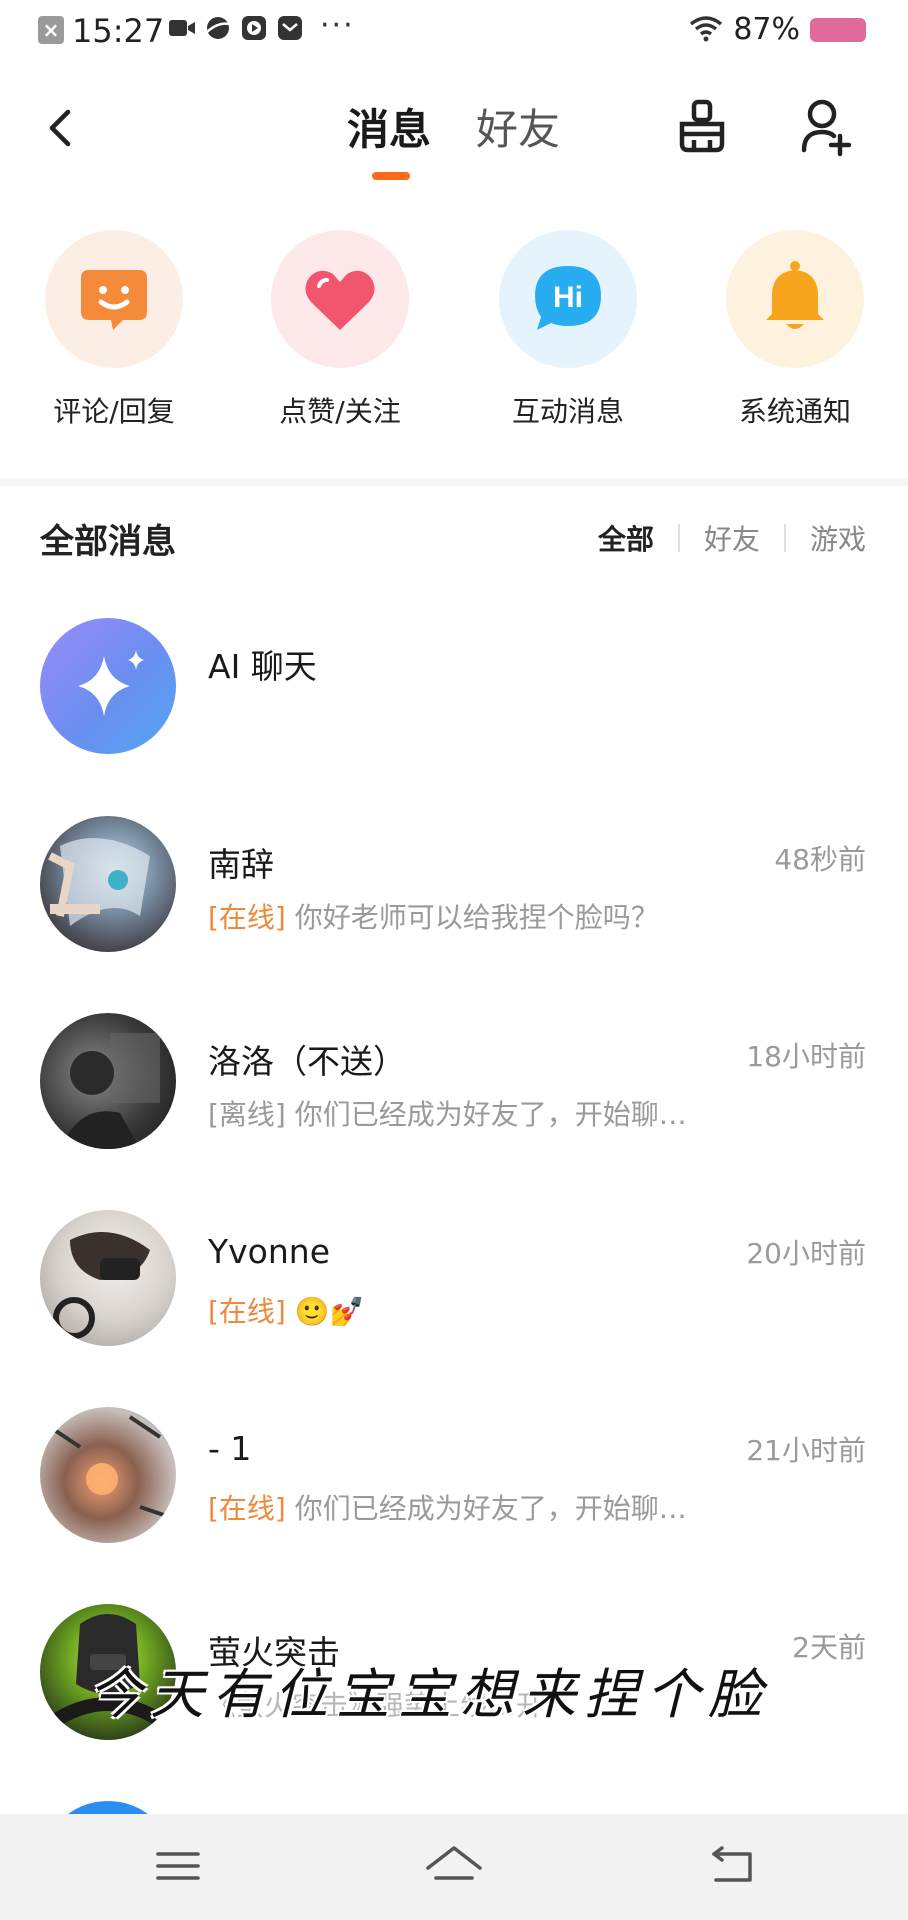 This screenshot has width=908, height=1920. I want to click on filter-games: 游戏, so click(838, 538).